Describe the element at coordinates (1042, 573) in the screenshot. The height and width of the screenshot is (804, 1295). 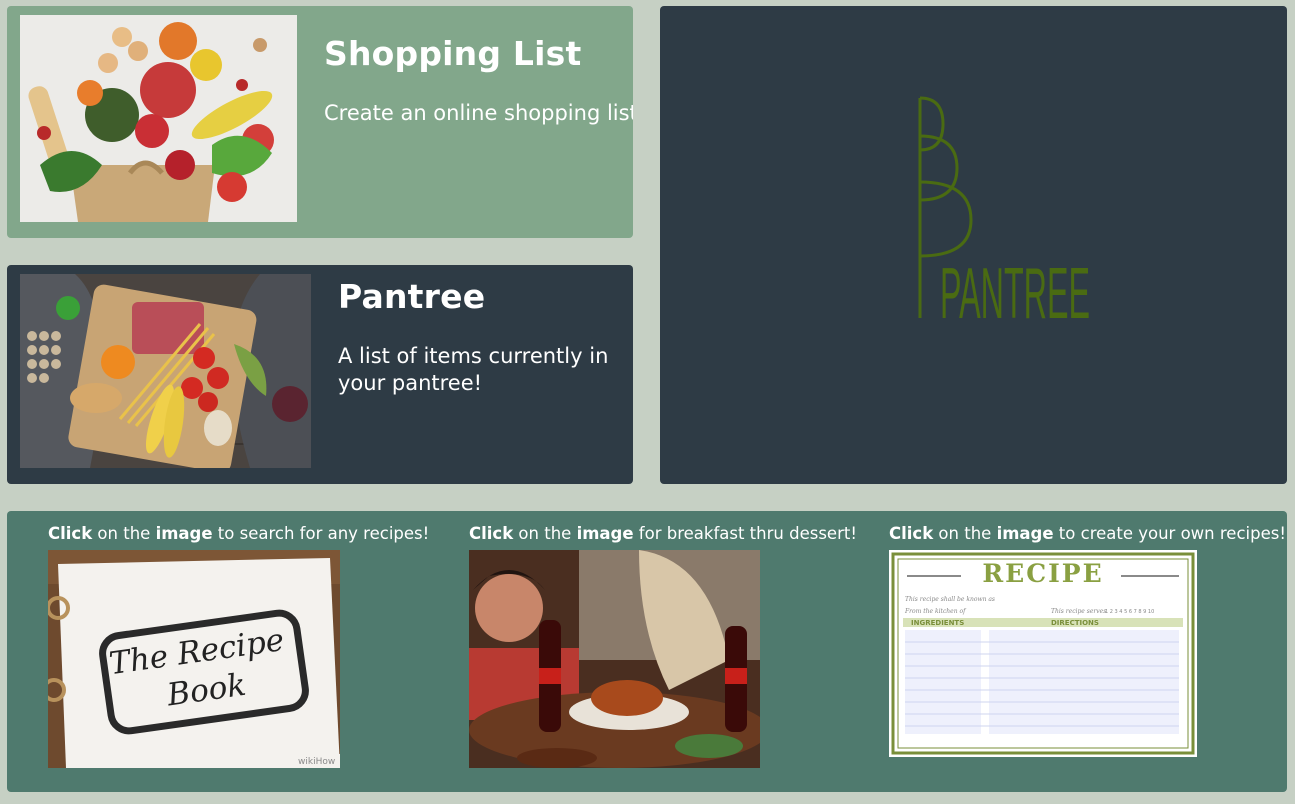
I see `svg-text: RECIPE` at that location.